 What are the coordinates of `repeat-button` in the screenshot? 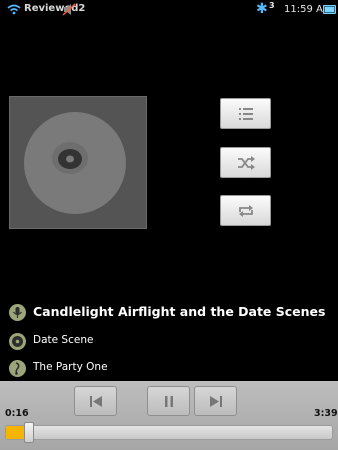 It's located at (245, 210).